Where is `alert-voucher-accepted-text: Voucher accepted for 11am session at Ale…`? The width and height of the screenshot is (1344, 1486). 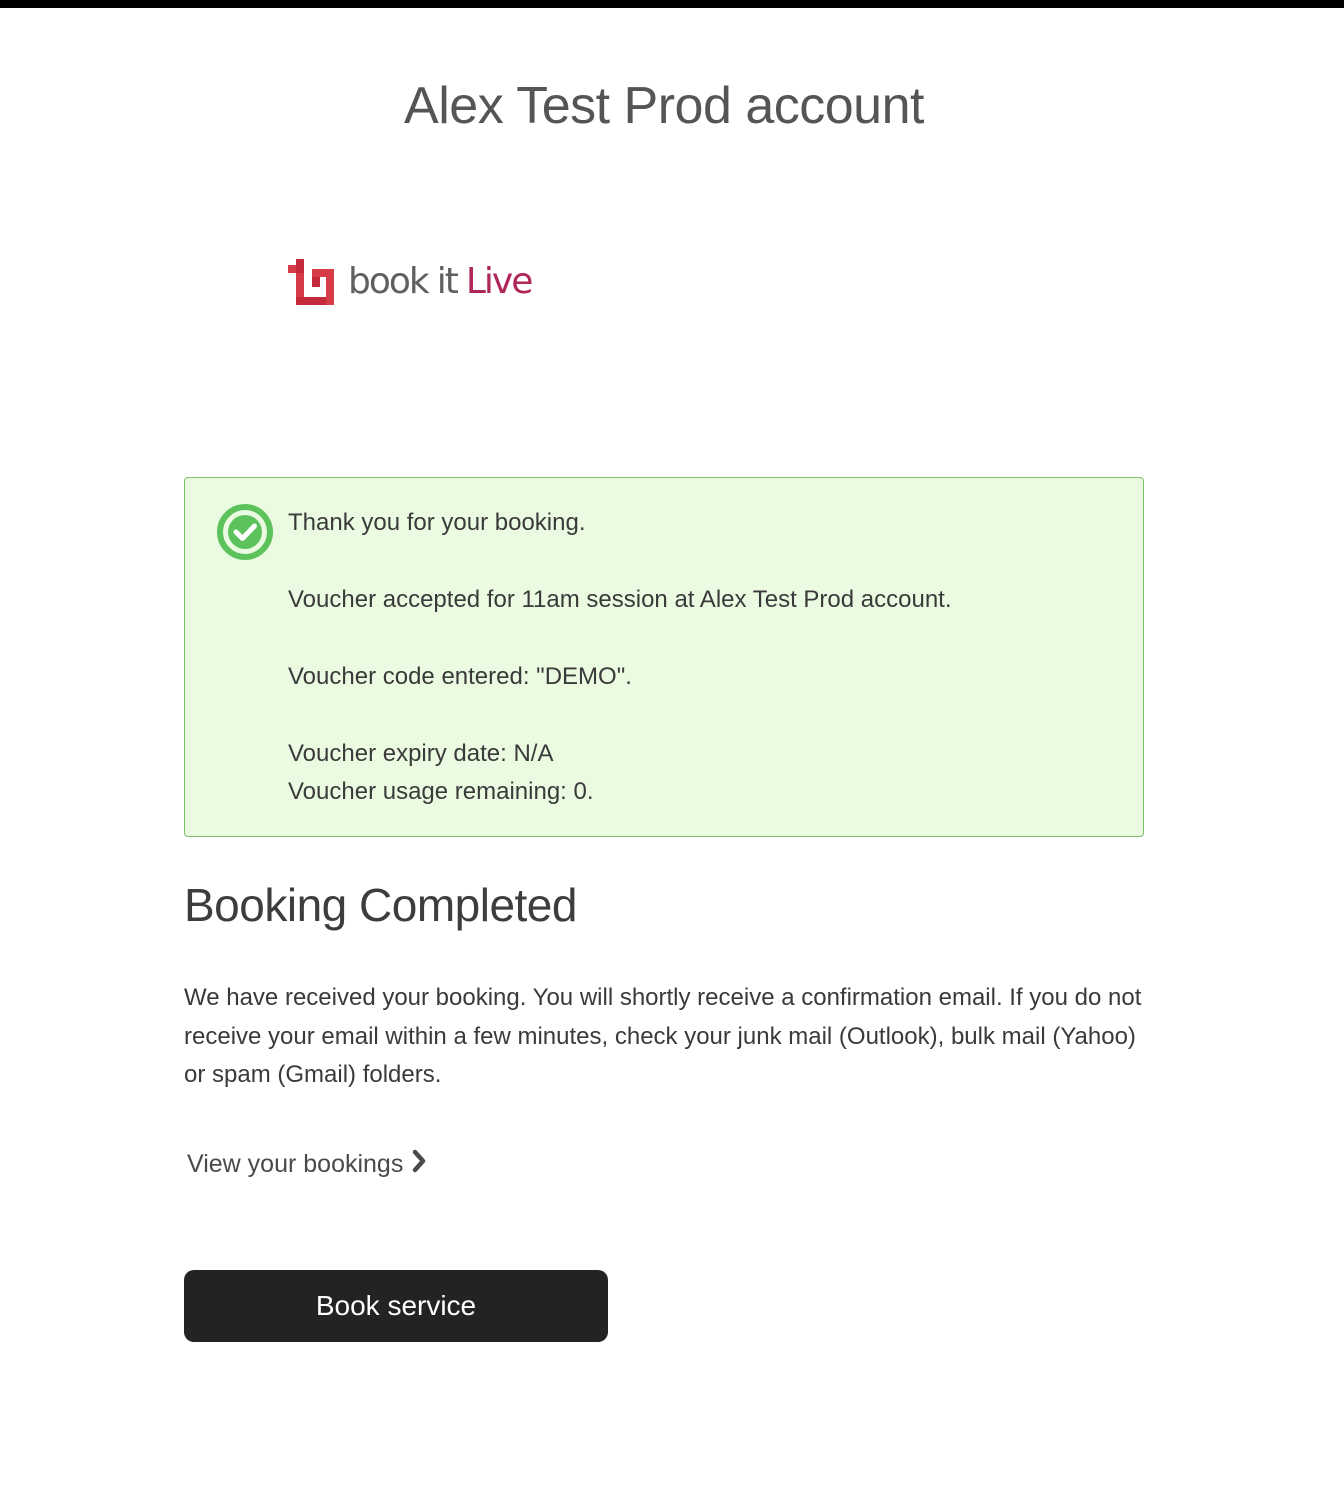 alert-voucher-accepted-text: Voucher accepted for 11am session at Ale… is located at coordinates (620, 599).